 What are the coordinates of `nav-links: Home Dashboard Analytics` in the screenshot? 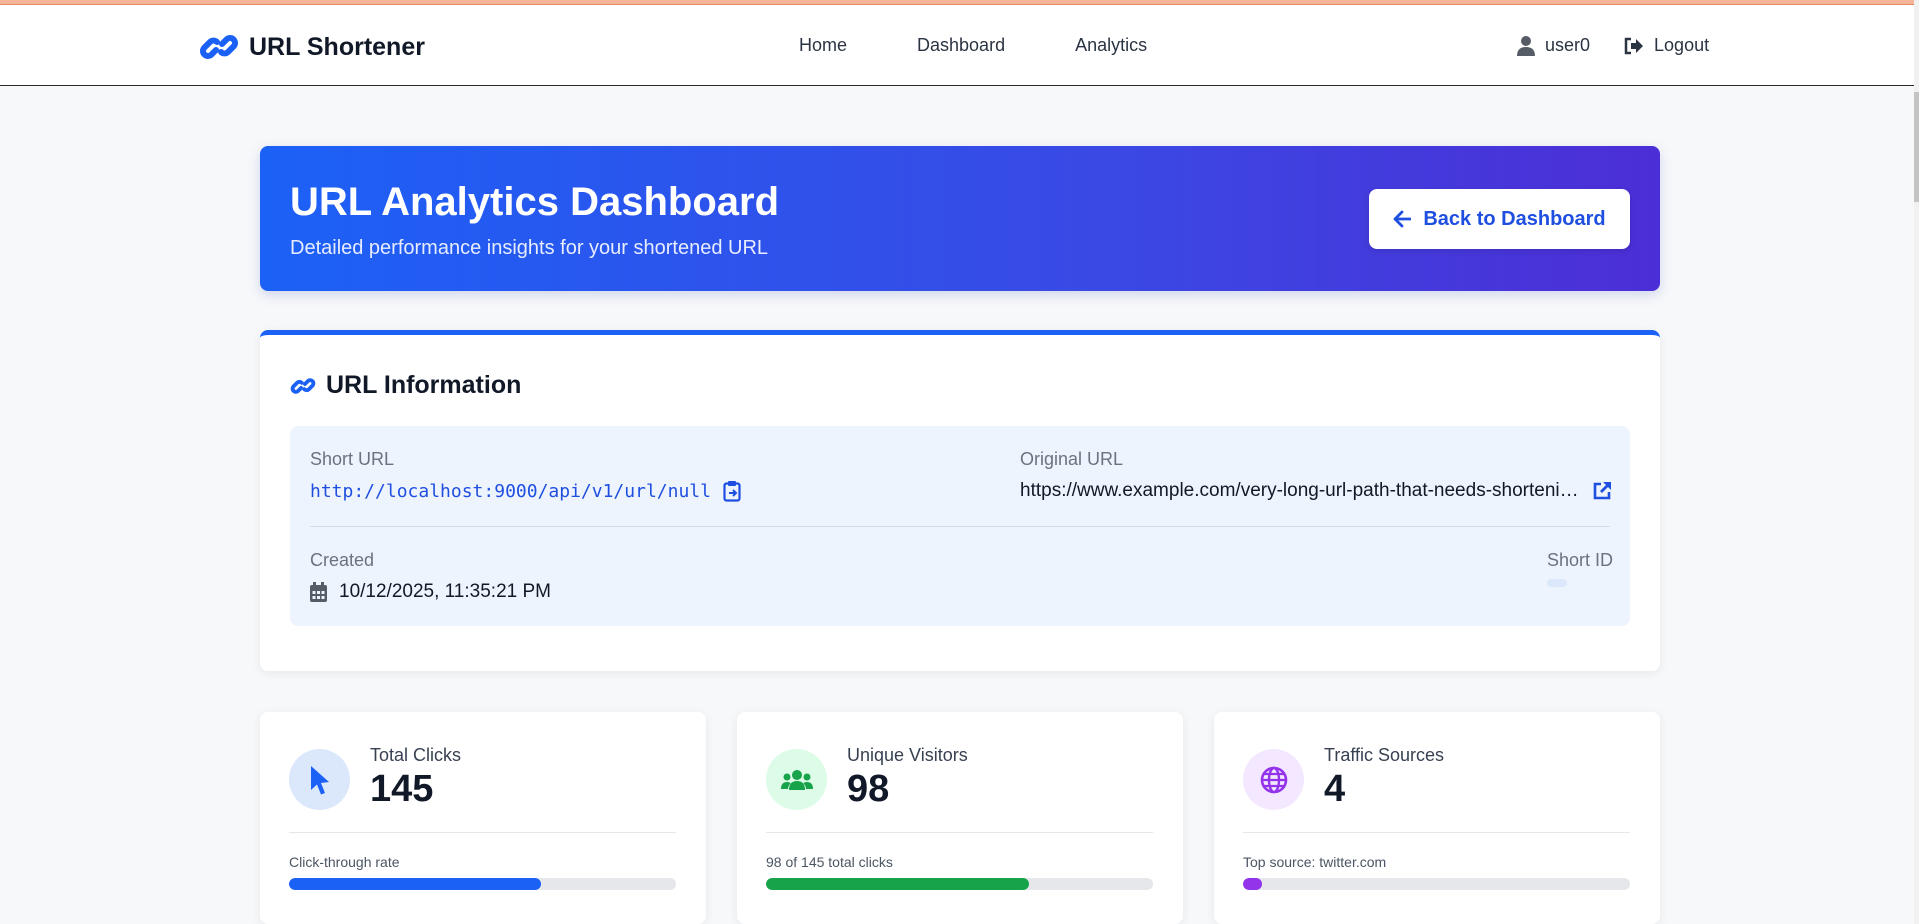 It's located at (1008, 45).